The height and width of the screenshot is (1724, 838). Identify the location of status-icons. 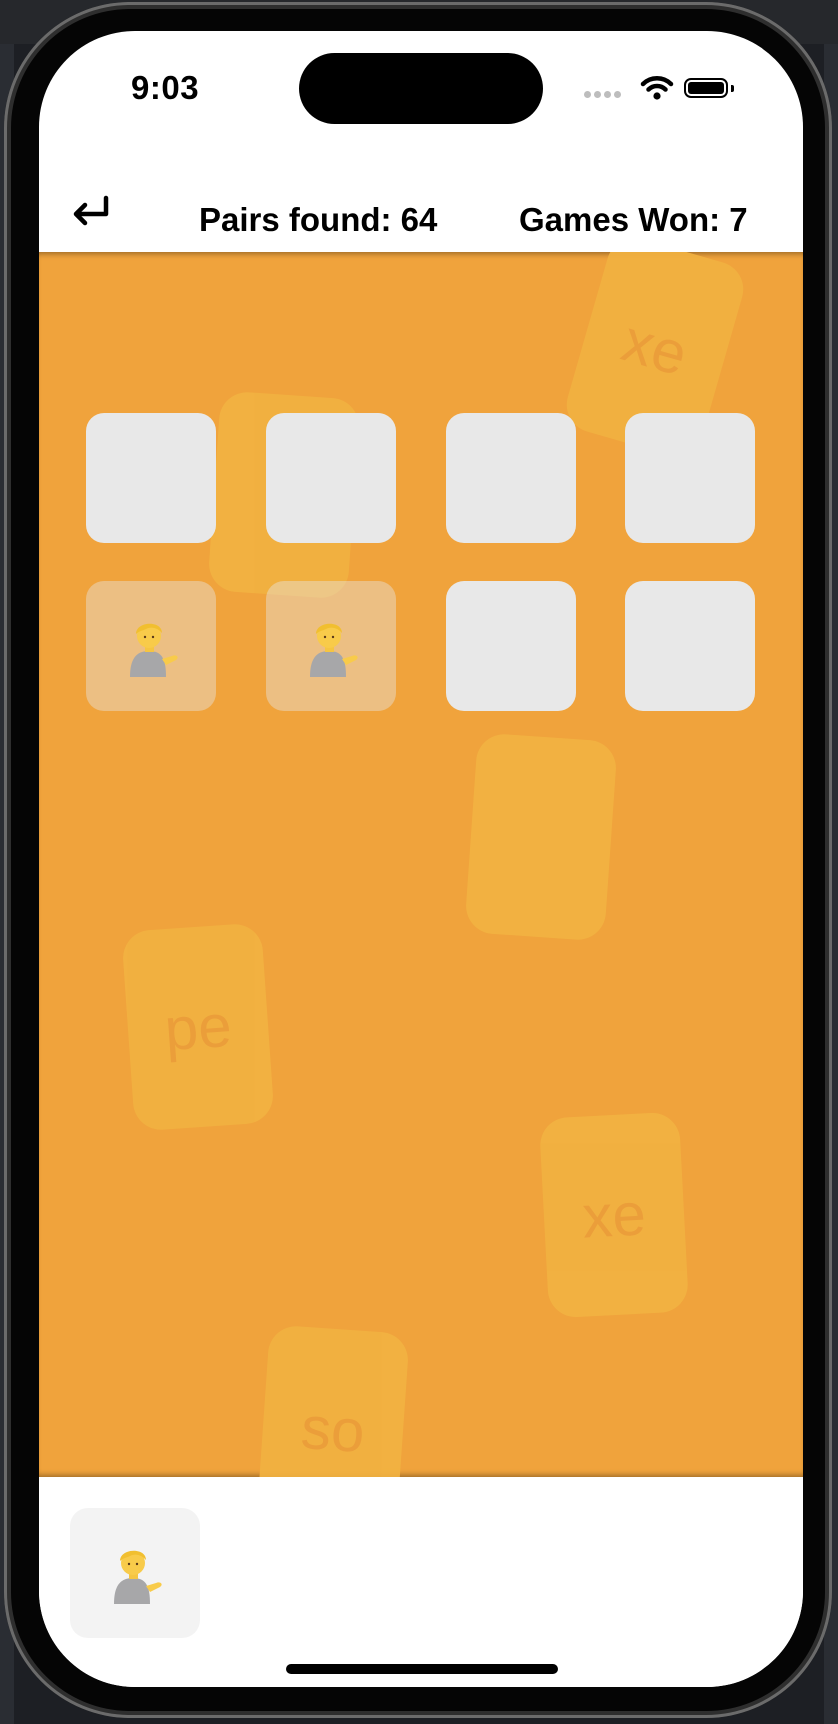
(684, 90).